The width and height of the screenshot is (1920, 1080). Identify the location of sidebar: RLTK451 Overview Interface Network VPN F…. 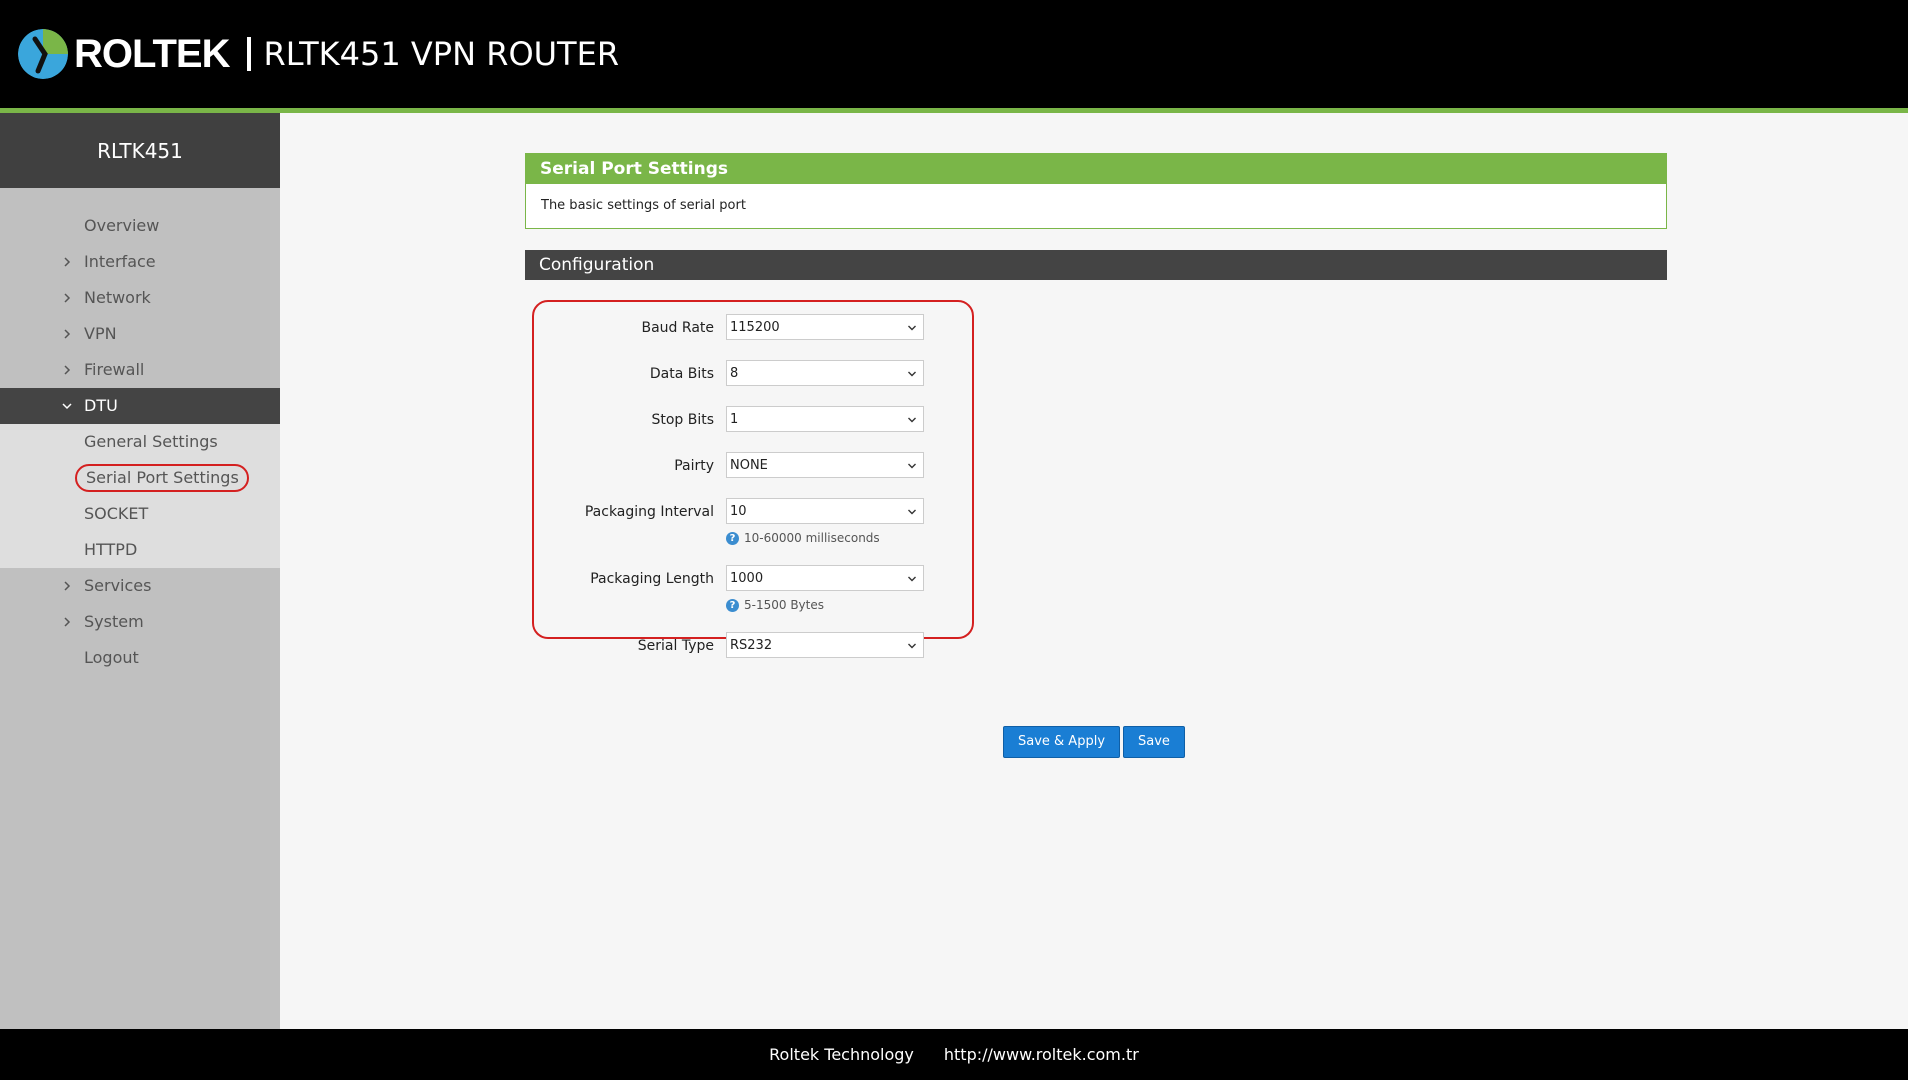
(140, 571).